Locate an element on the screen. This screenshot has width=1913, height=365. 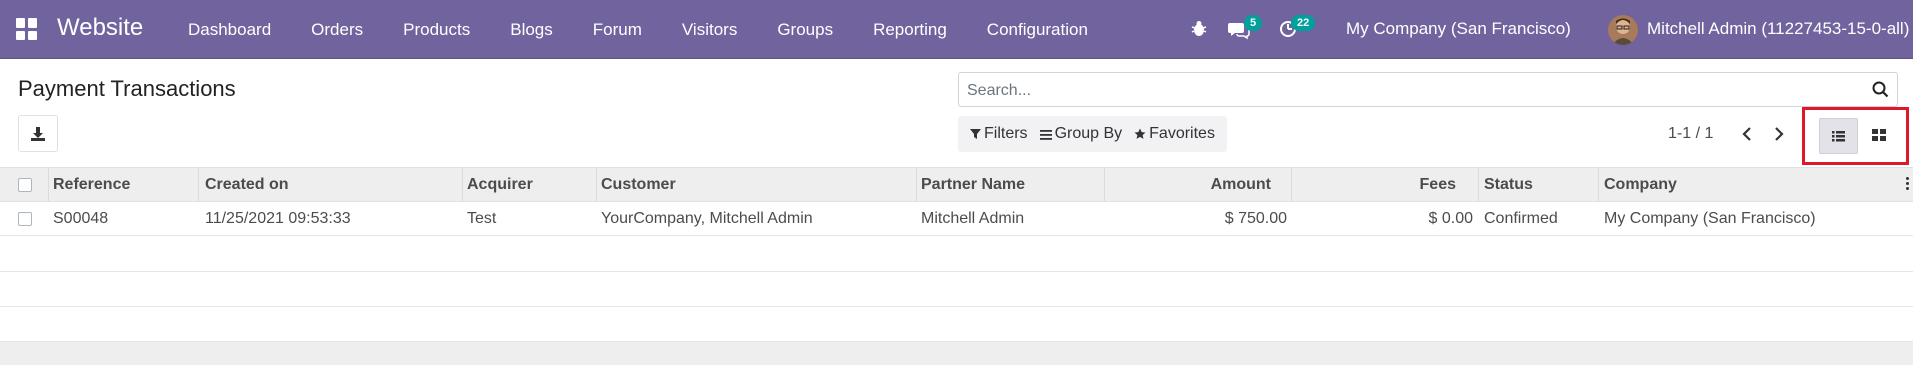
cell-reference: S00048 is located at coordinates (81, 218).